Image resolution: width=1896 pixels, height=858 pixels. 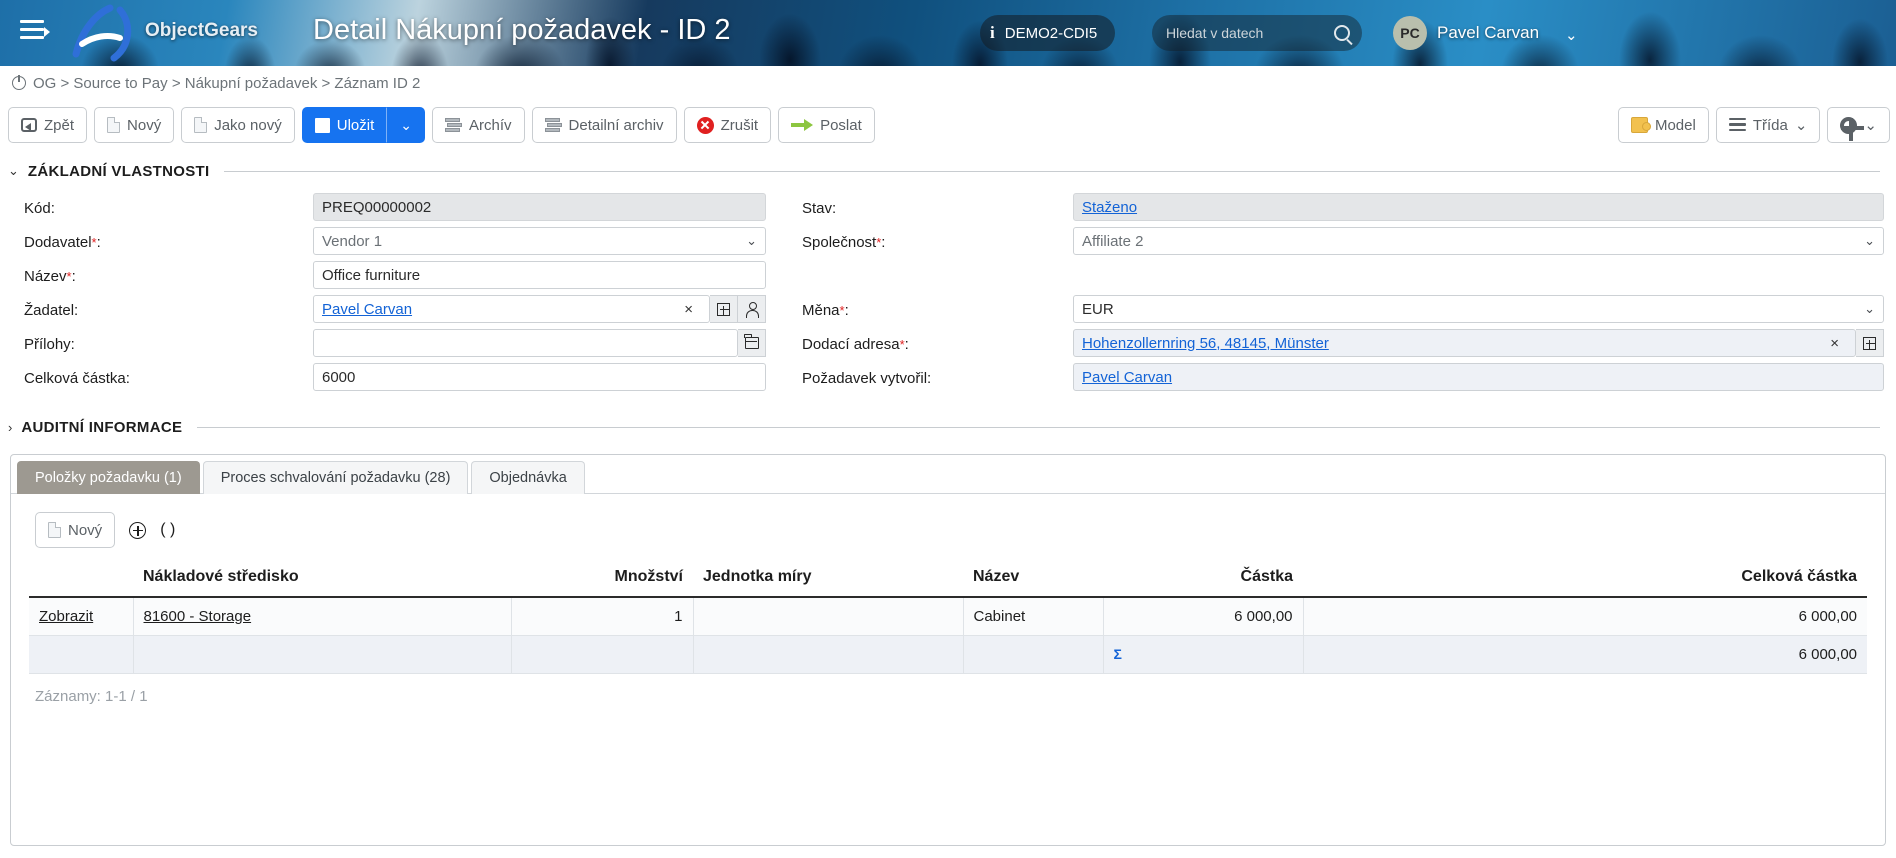 I want to click on spolecnost-select: Affiliate 2 ⌄, so click(x=1478, y=241).